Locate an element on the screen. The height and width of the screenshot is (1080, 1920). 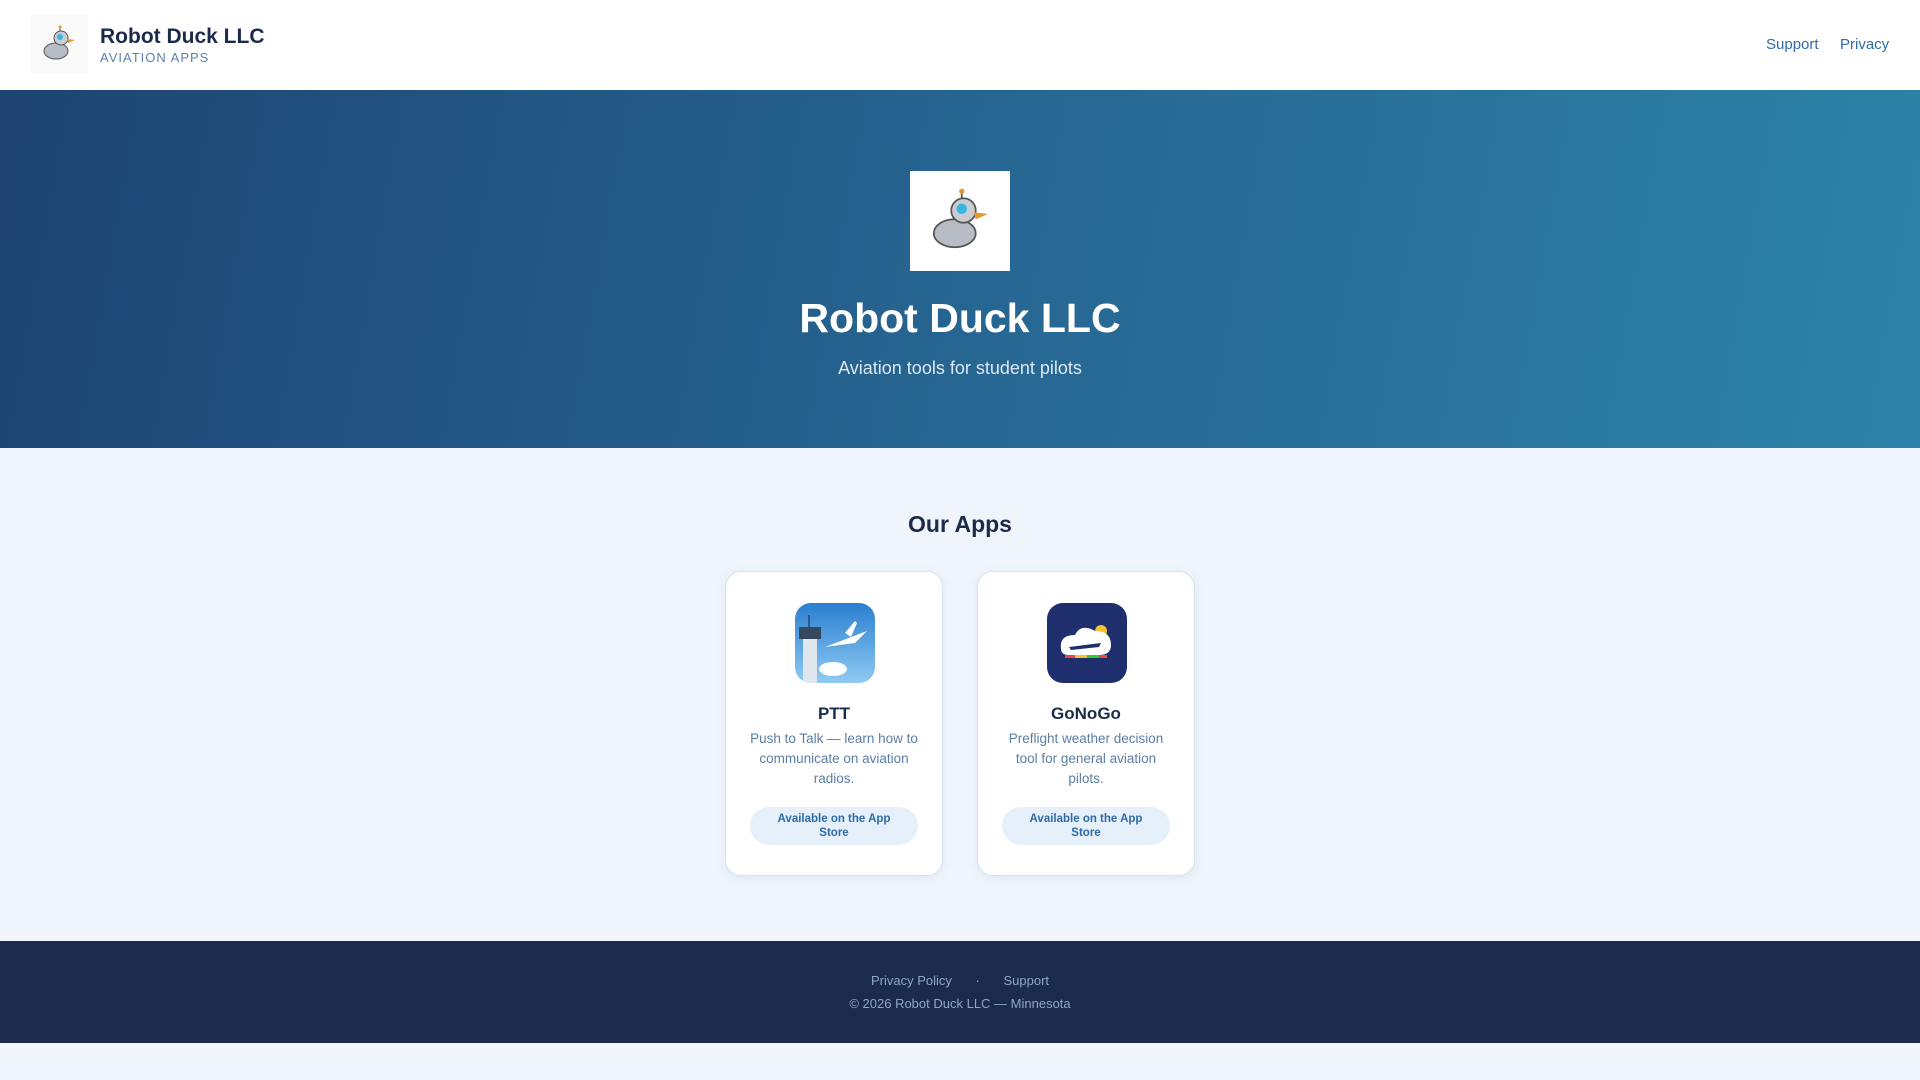
hero-title: Robot Duck LLC is located at coordinates (960, 318).